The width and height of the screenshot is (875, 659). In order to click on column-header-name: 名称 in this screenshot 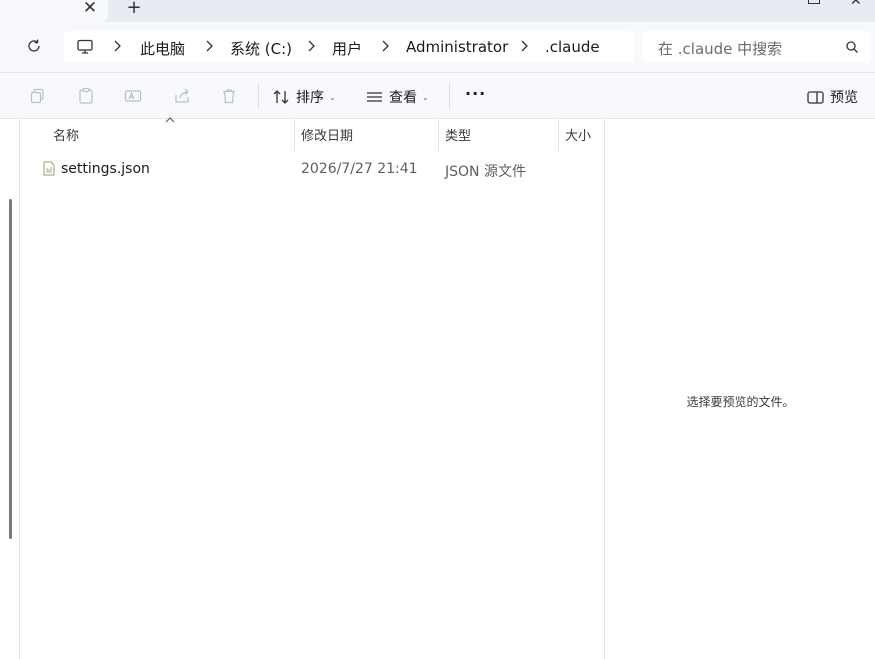, I will do `click(66, 134)`.